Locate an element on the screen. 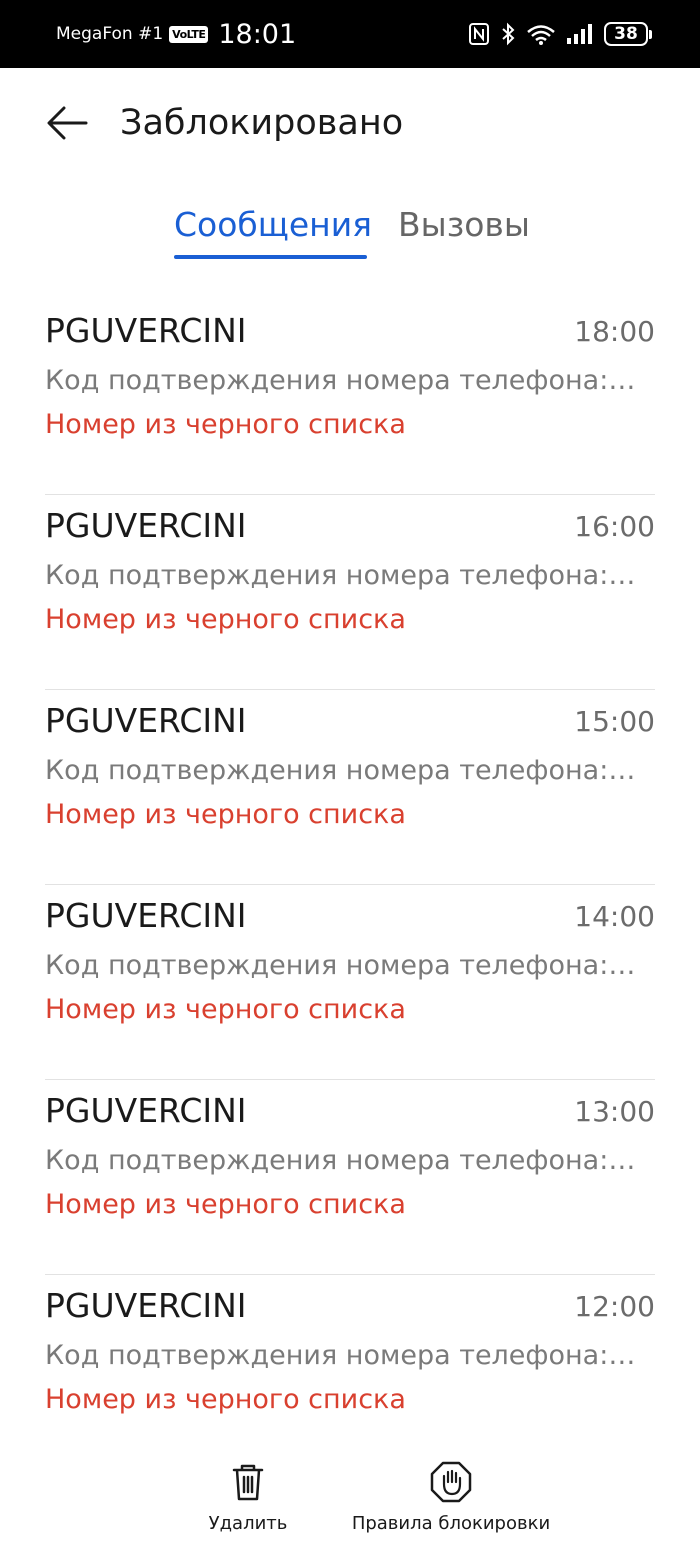 The height and width of the screenshot is (1549, 700). arrow-left-icon is located at coordinates (67, 123).